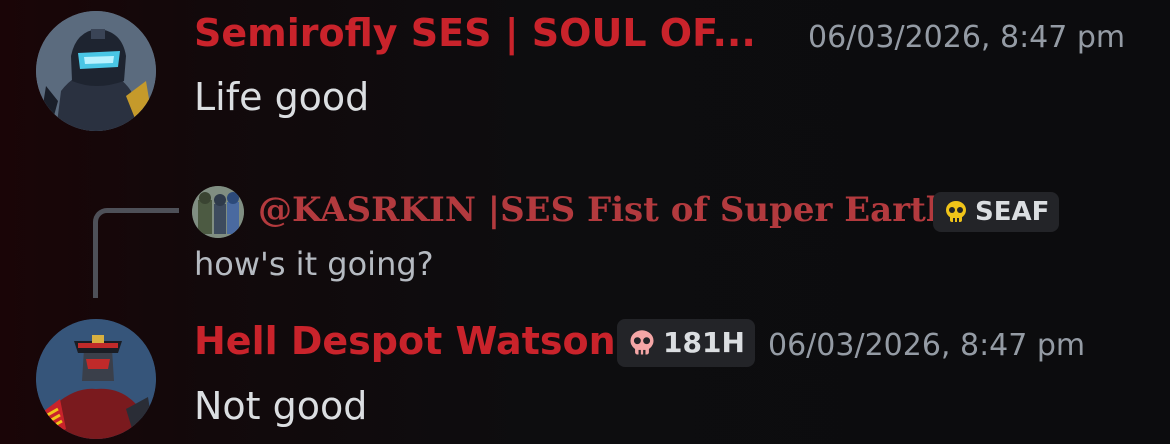 The height and width of the screenshot is (444, 1170). I want to click on 181h-badge: 181H, so click(686, 343).